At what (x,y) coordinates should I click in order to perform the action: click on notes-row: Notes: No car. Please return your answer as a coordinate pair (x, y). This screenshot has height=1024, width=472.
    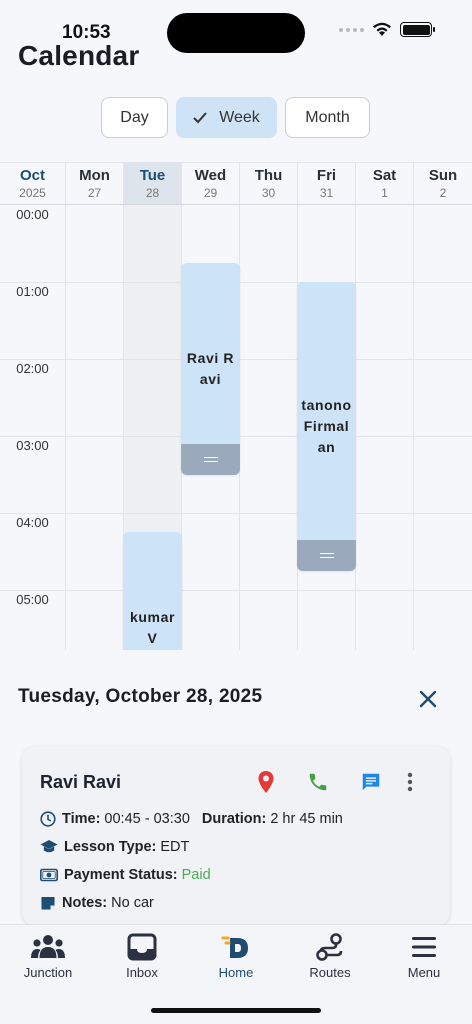
    Looking at the image, I should click on (97, 903).